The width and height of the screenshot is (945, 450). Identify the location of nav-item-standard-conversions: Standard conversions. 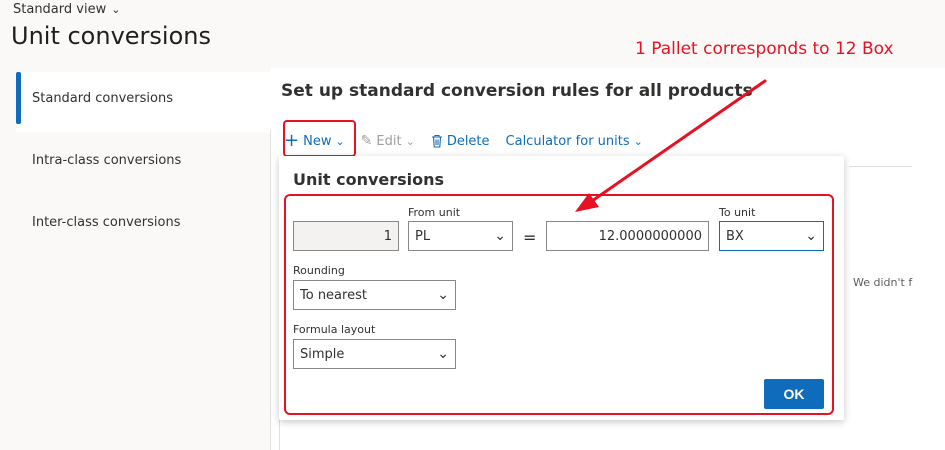
(102, 98).